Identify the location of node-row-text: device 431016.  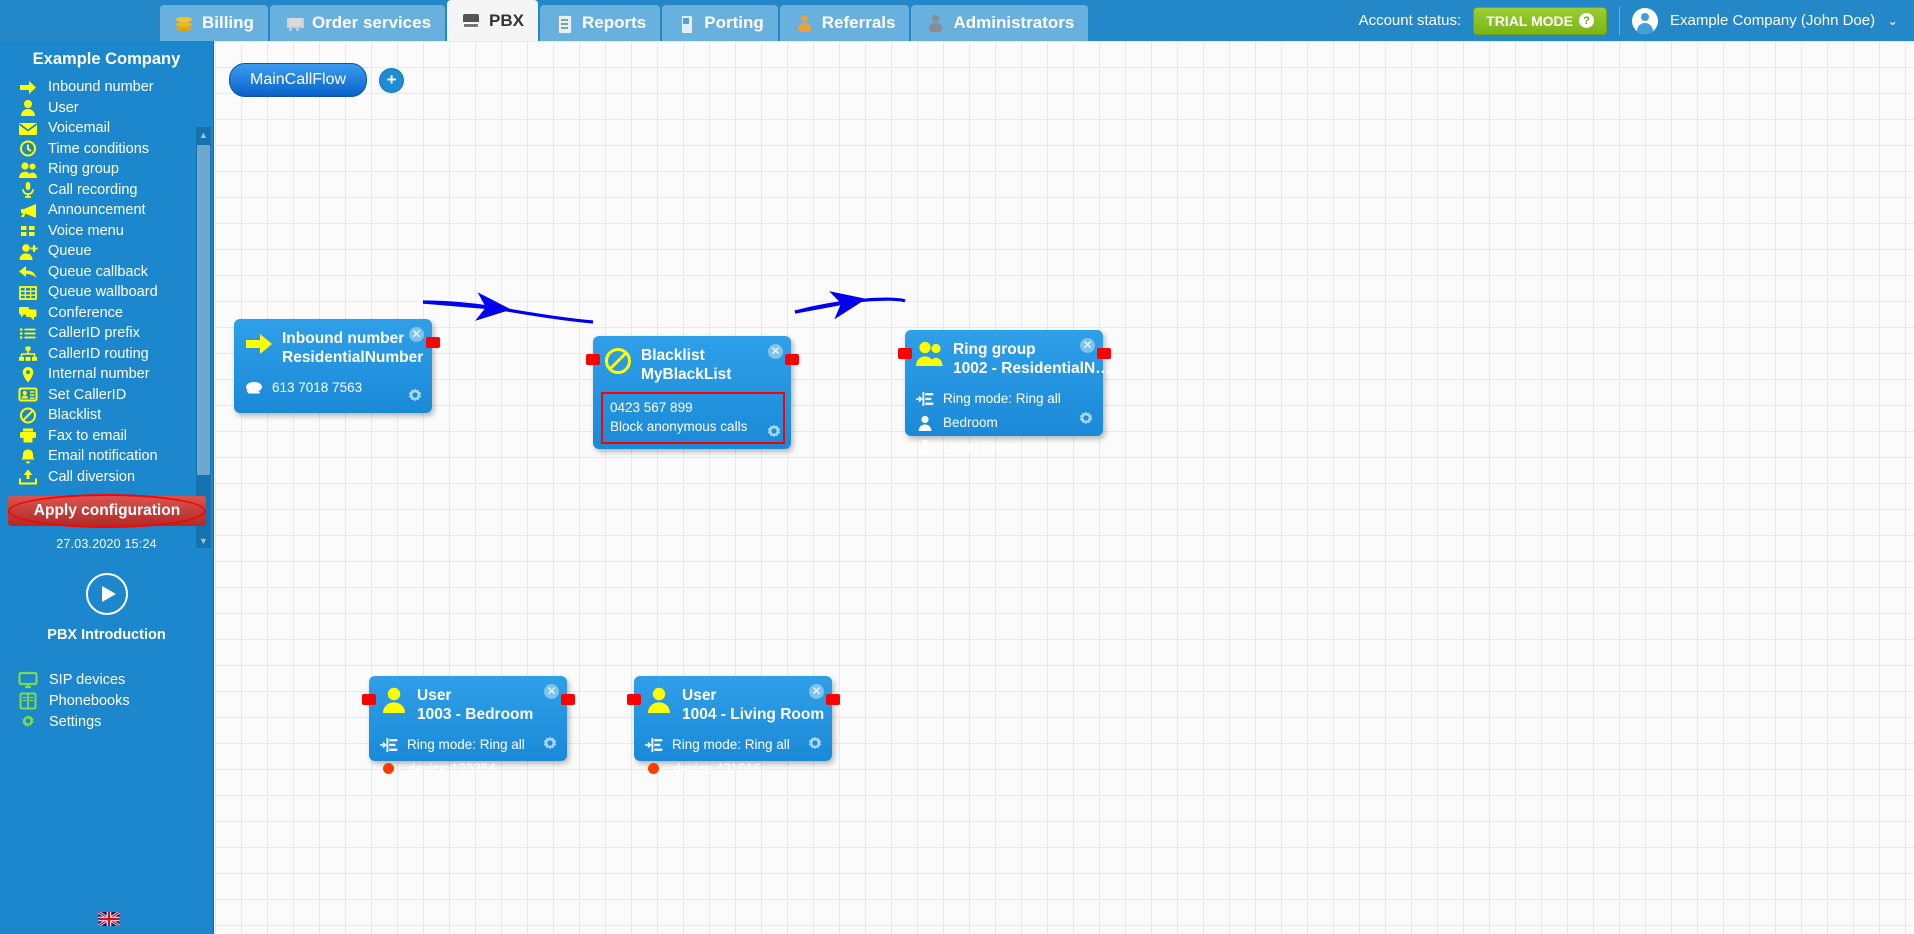
(717, 769).